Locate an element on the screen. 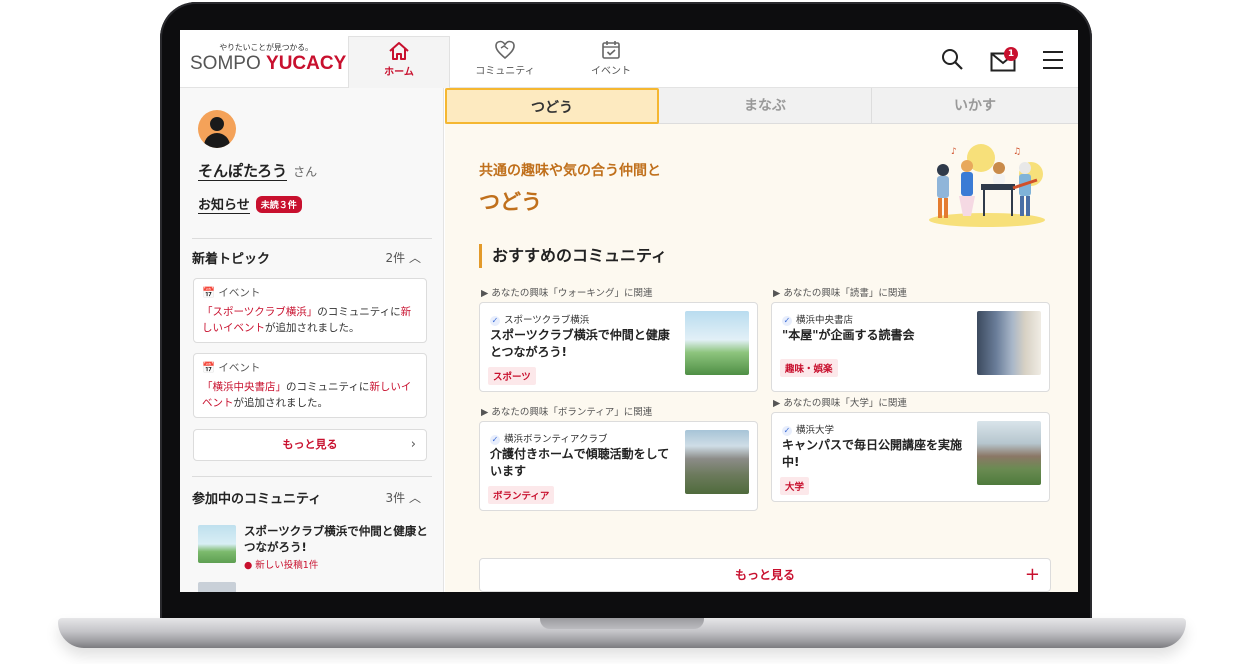 The height and width of the screenshot is (664, 1240). tab-community-label: コミュニティ is located at coordinates (505, 71).